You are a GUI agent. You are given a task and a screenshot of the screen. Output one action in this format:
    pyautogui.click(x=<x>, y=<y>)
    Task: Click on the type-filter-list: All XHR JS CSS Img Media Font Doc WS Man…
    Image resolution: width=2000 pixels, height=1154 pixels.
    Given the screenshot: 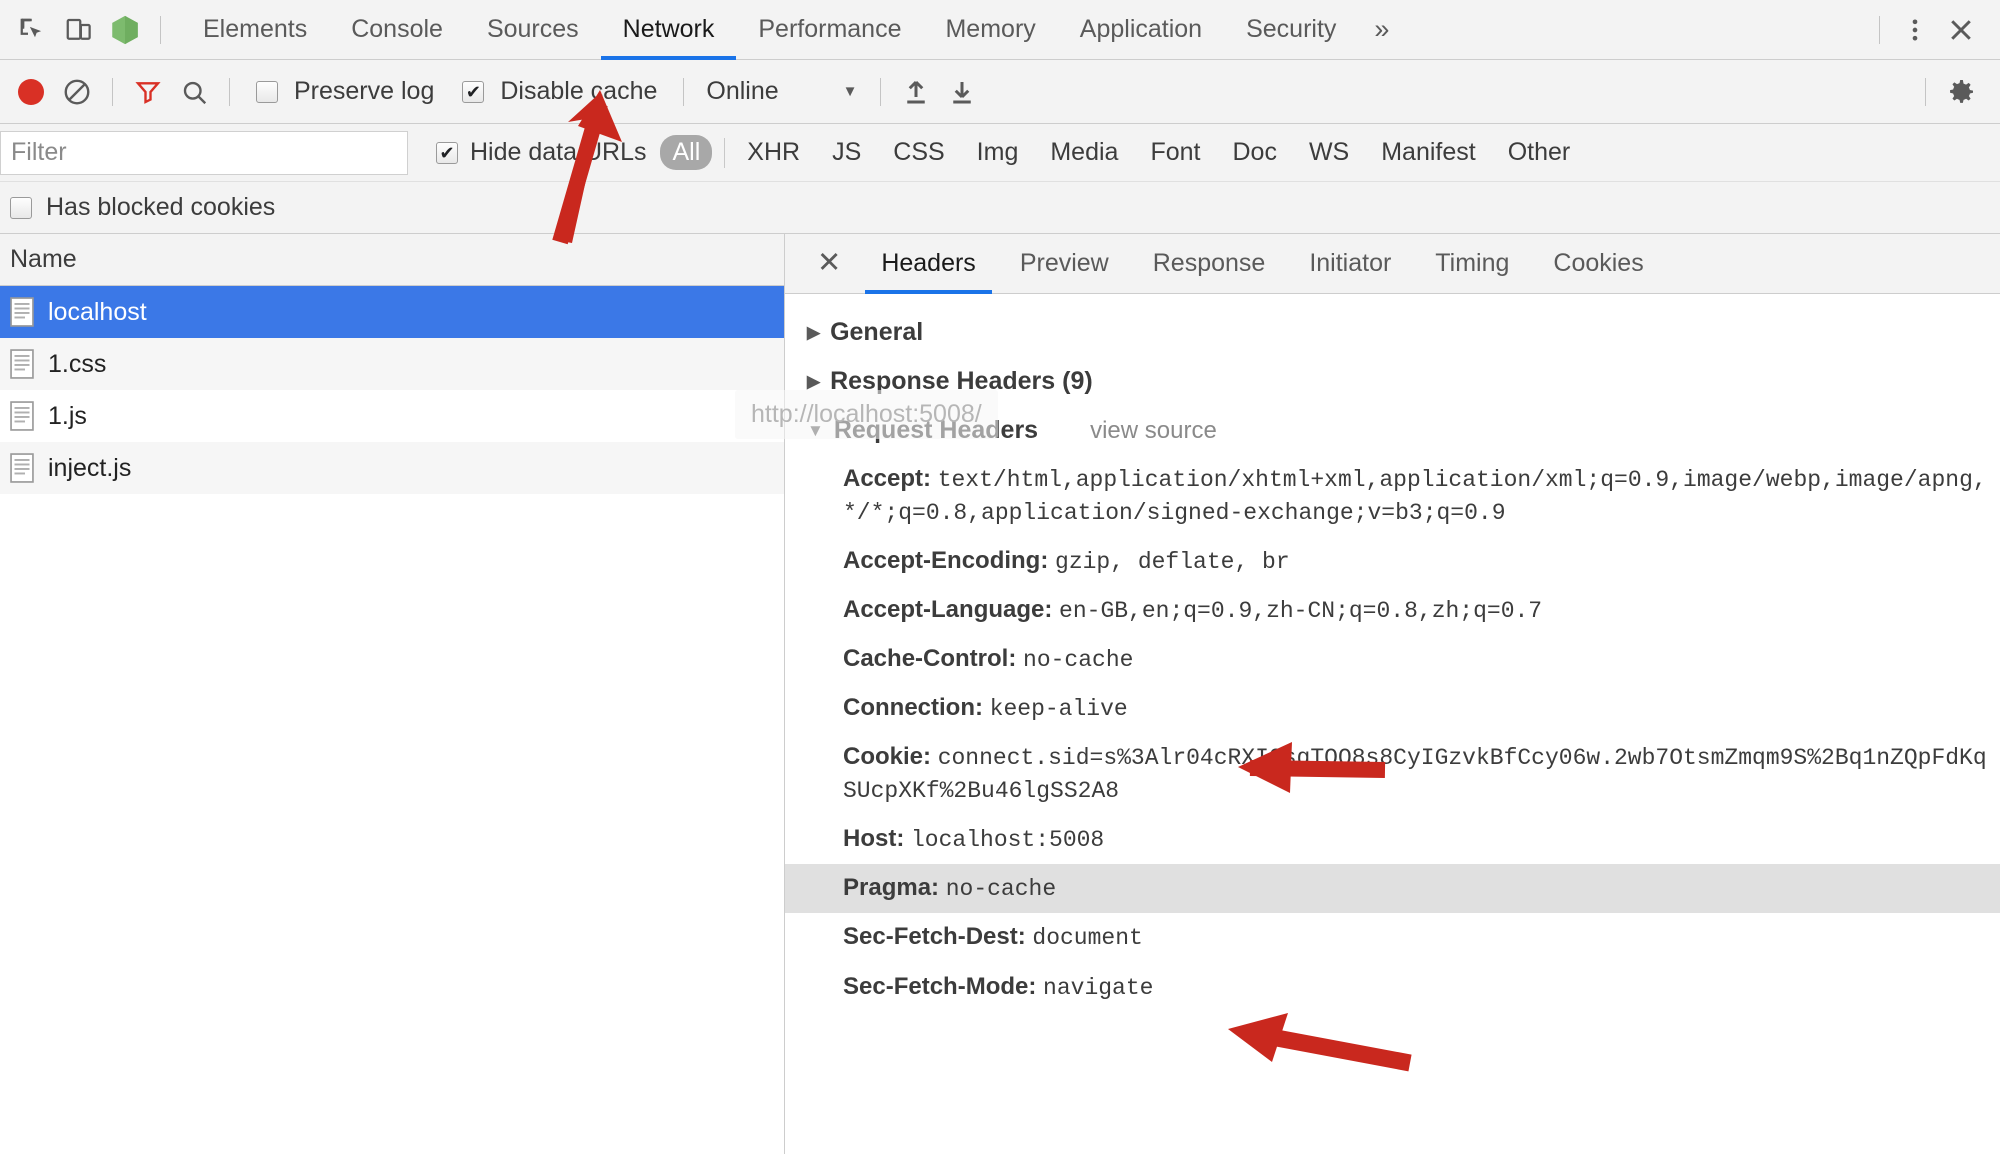 What is the action you would take?
    pyautogui.click(x=1125, y=152)
    